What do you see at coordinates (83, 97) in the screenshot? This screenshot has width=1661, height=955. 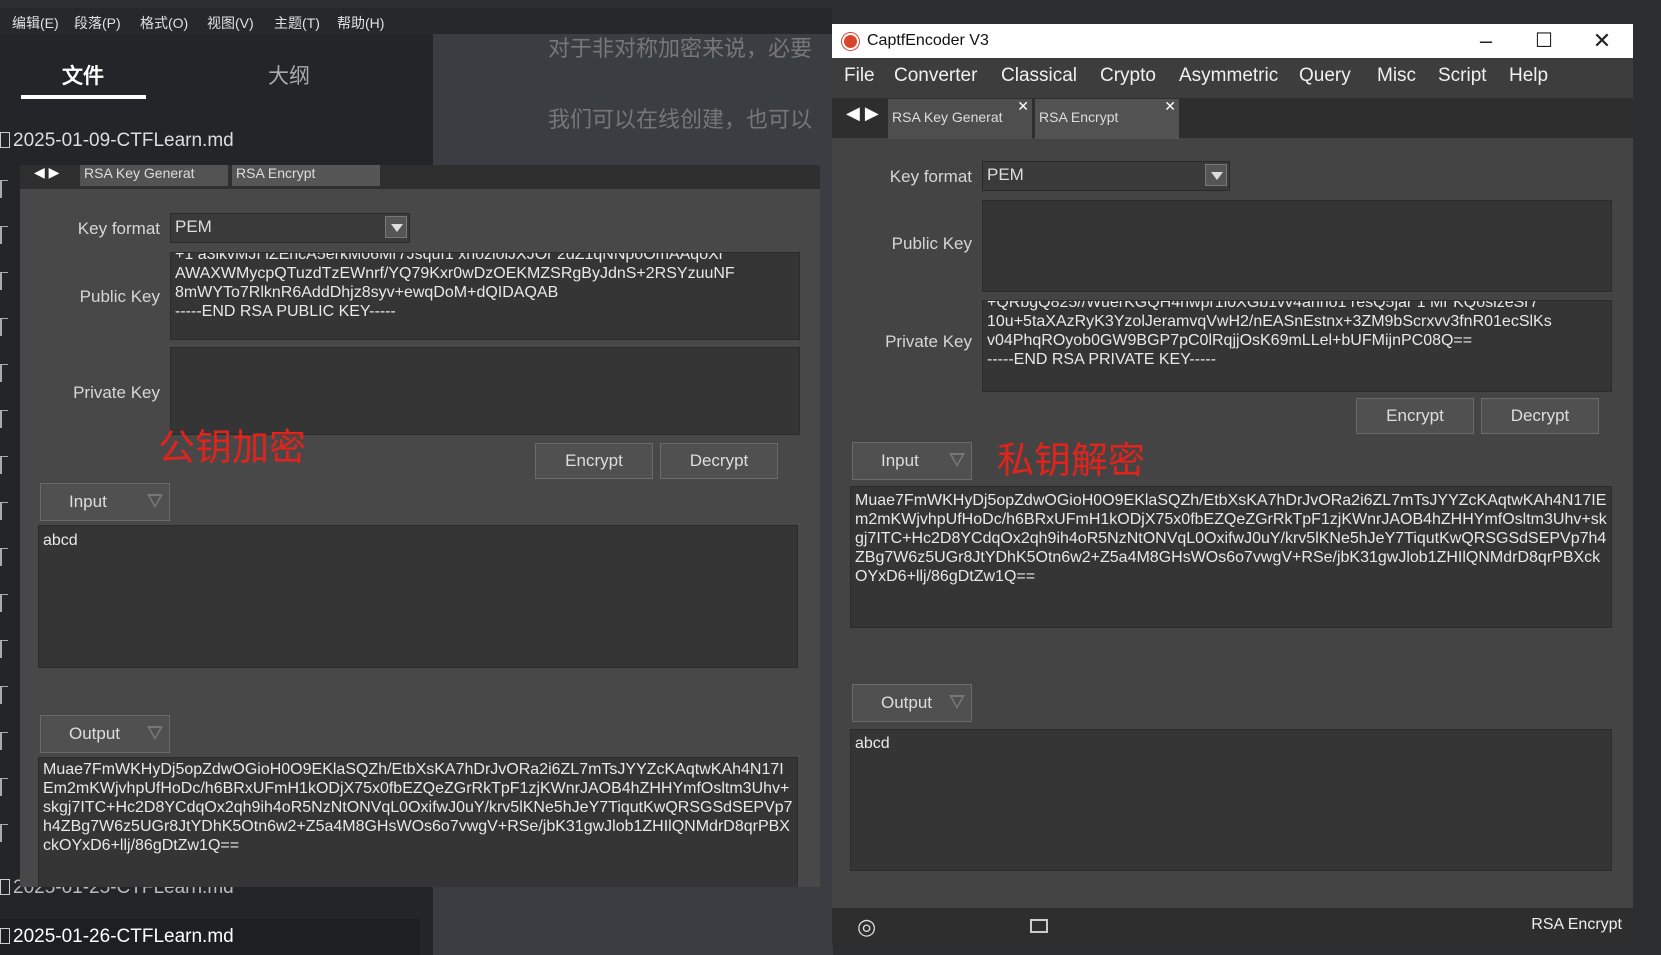 I see `active-tab-underline` at bounding box center [83, 97].